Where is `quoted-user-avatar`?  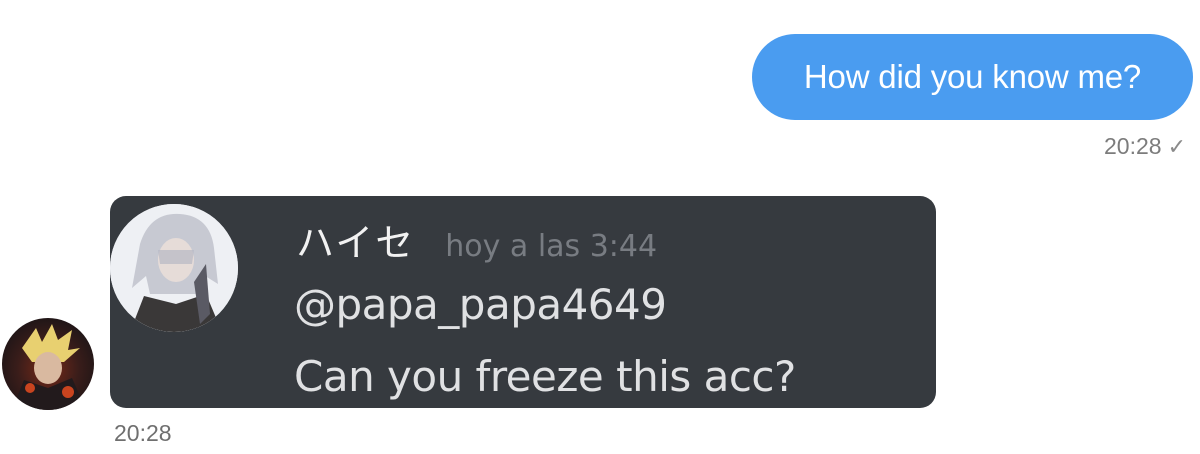
quoted-user-avatar is located at coordinates (174, 268).